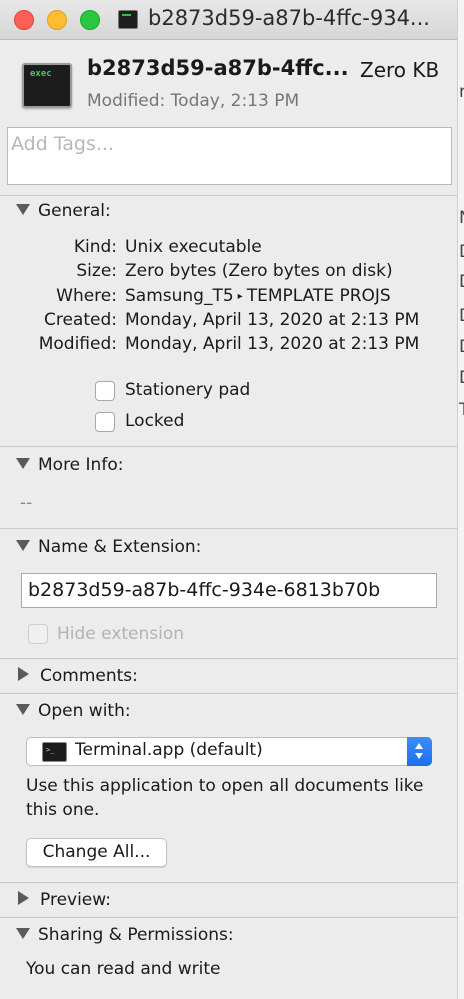 The image size is (464, 999). I want to click on preview-section-header: Preview:, so click(63, 900).